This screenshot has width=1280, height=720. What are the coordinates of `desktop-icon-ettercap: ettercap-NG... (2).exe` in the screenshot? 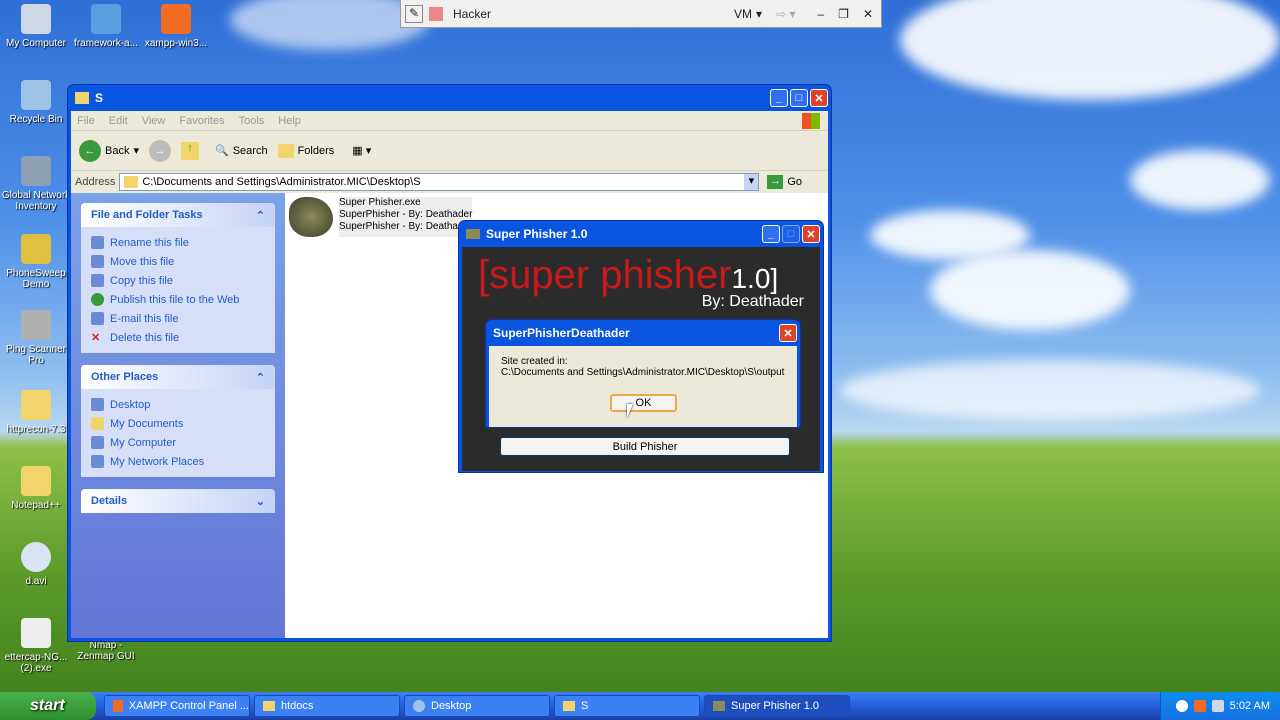 It's located at (36, 646).